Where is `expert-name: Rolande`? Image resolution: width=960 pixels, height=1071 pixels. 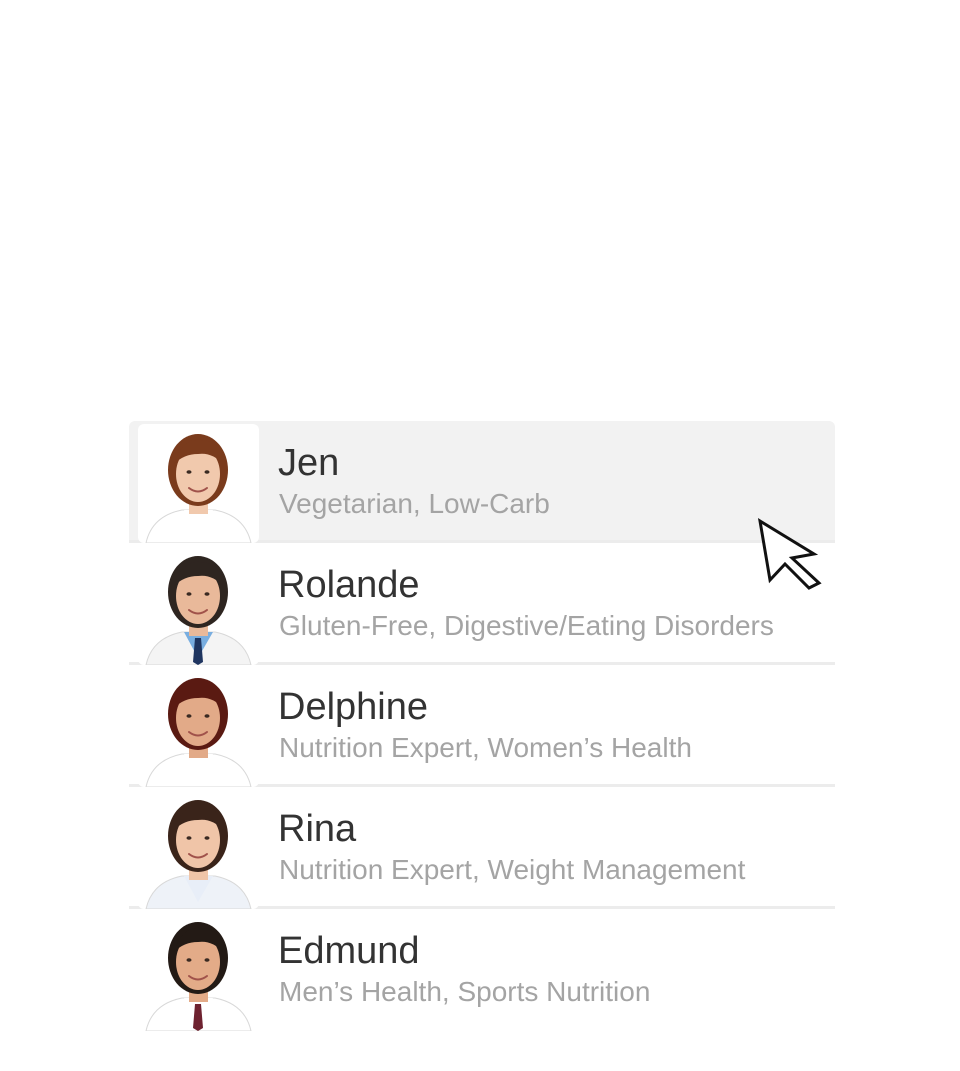 expert-name: Rolande is located at coordinates (349, 585).